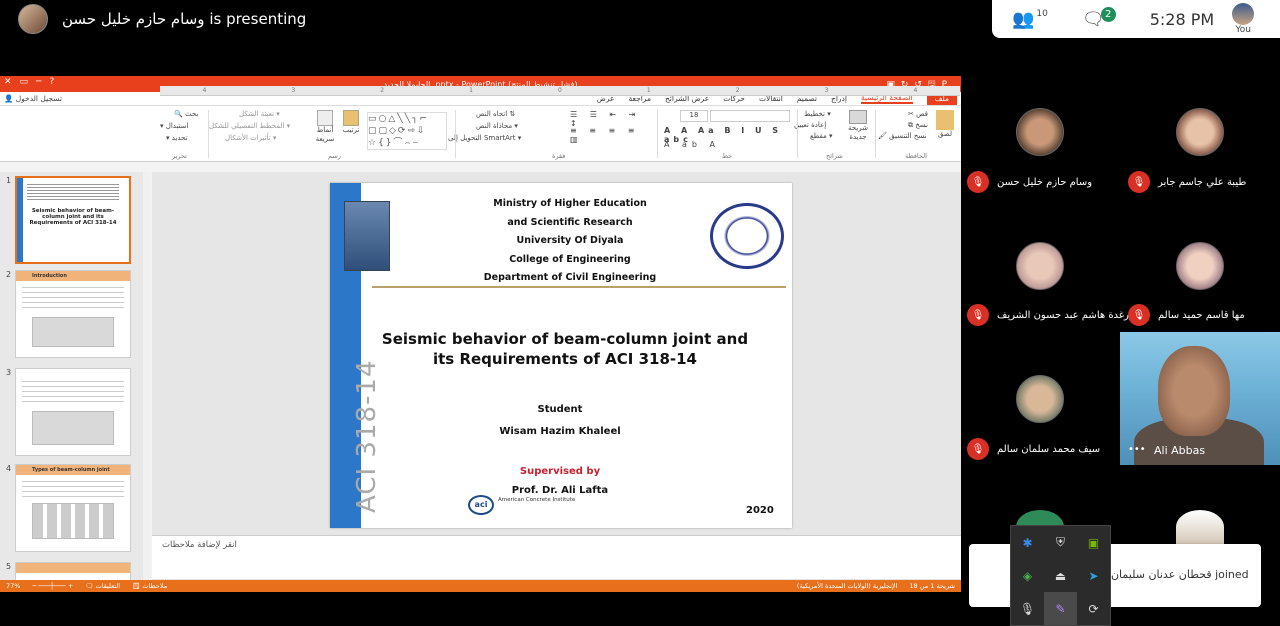 This screenshot has height=626, width=1280. I want to click on thumbnail-slide-2: Introduction, so click(73, 314).